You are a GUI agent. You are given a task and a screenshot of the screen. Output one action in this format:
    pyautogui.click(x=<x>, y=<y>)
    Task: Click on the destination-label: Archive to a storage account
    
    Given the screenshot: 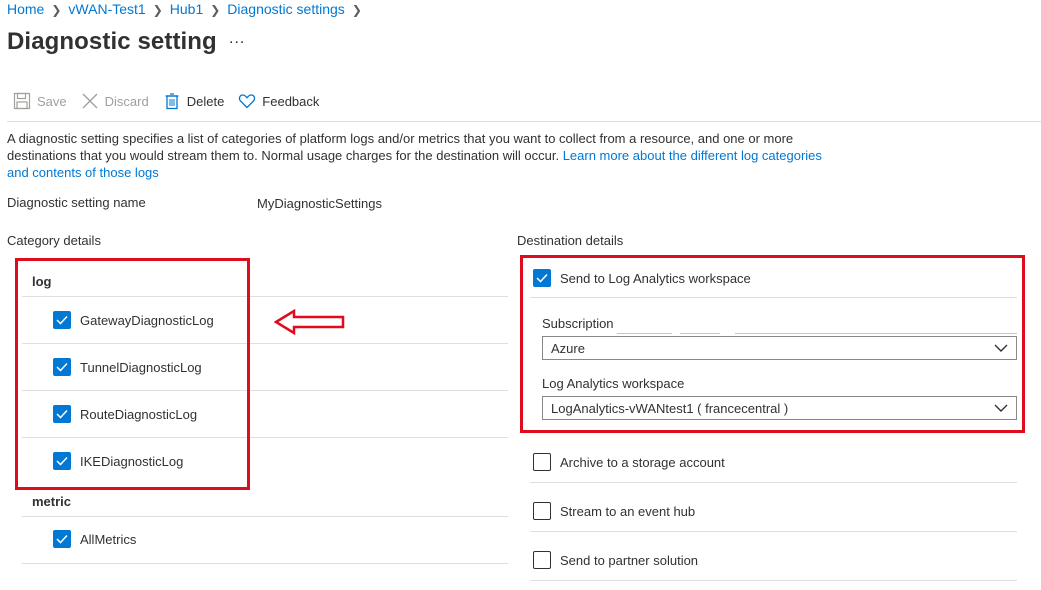 What is the action you would take?
    pyautogui.click(x=642, y=462)
    